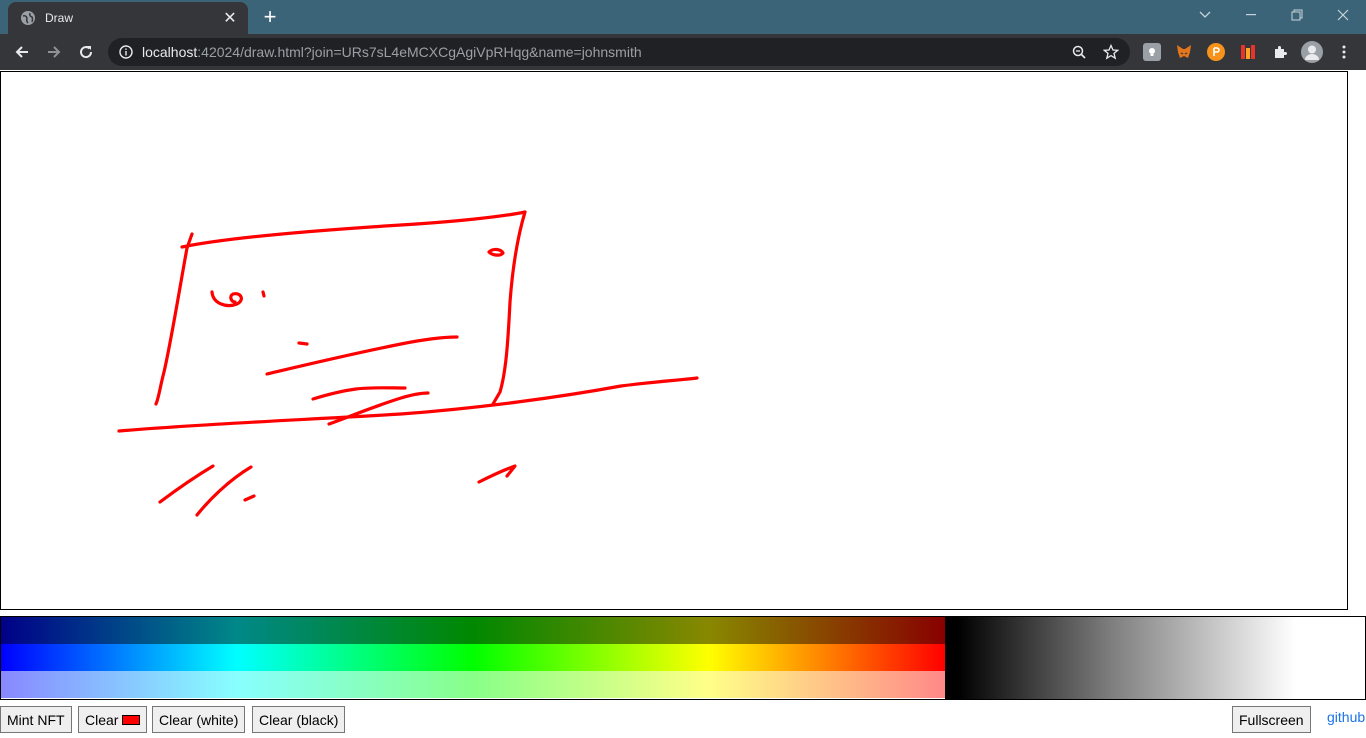 The height and width of the screenshot is (738, 1366). I want to click on clear-white-label: Clear (white), so click(199, 719).